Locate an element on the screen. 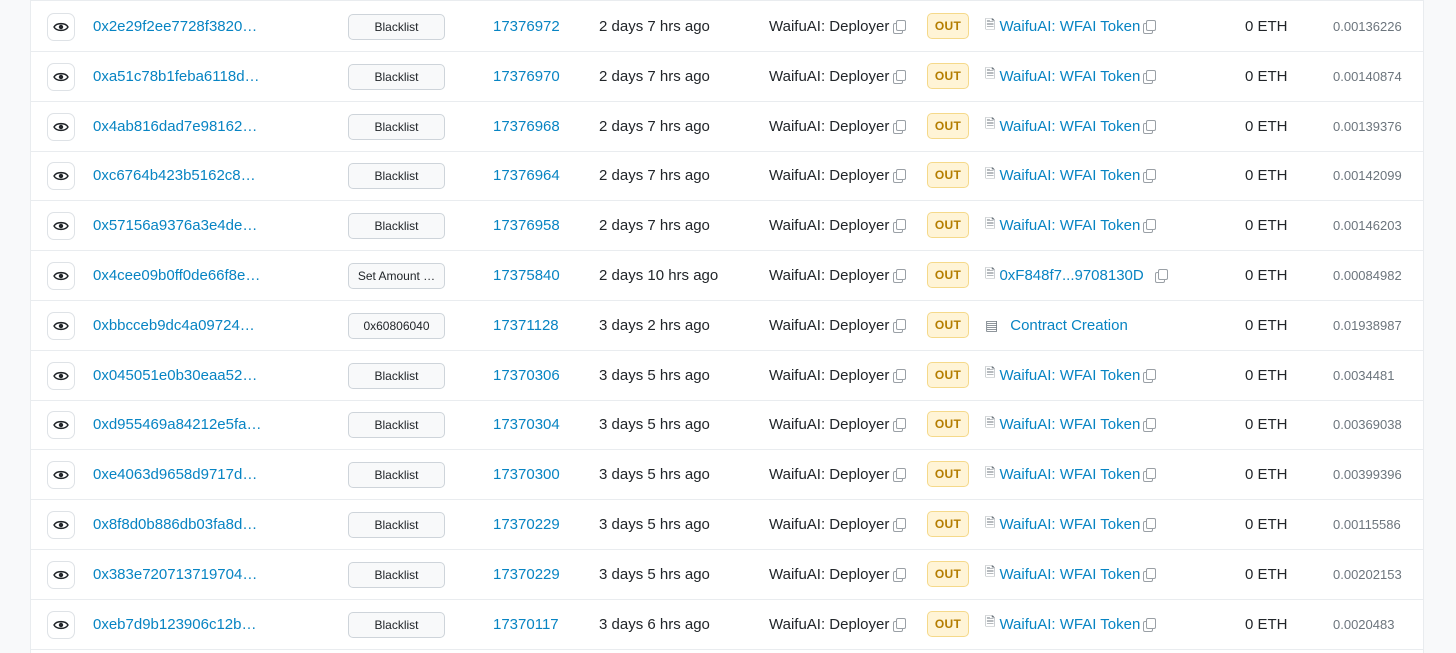 Image resolution: width=1456 pixels, height=653 pixels. block-link: 17371128 is located at coordinates (526, 325).